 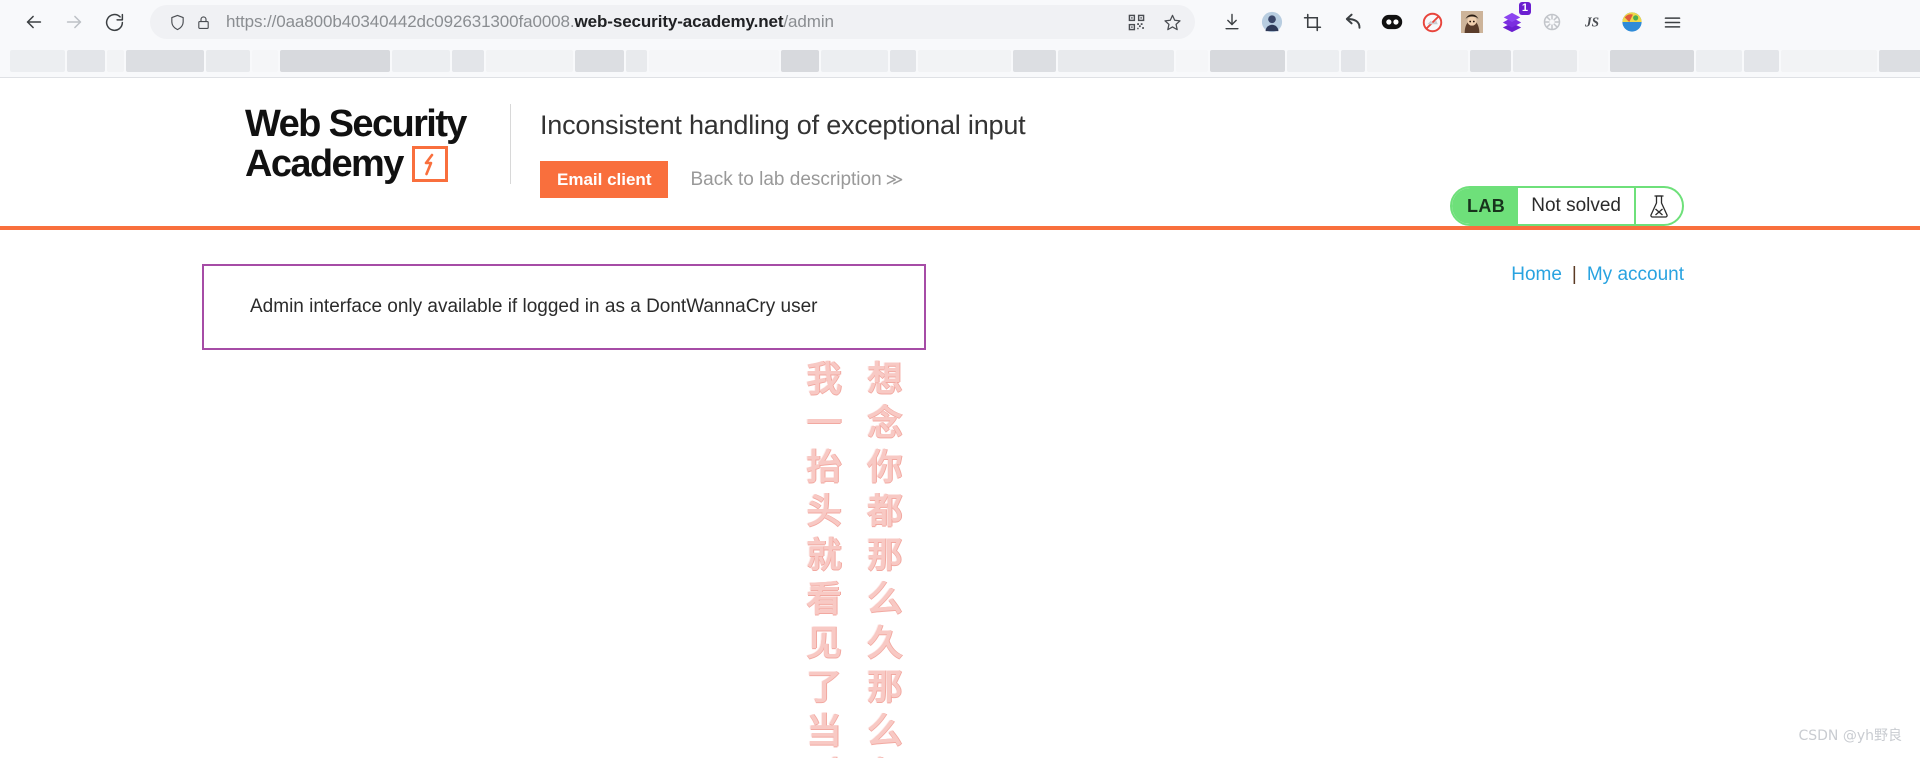 I want to click on dark-reader-icon, so click(x=1392, y=22).